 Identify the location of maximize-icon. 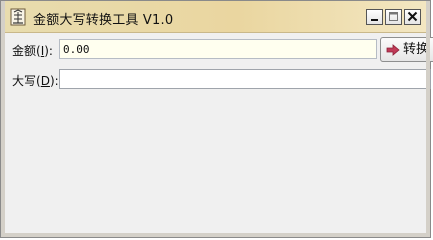
(393, 16).